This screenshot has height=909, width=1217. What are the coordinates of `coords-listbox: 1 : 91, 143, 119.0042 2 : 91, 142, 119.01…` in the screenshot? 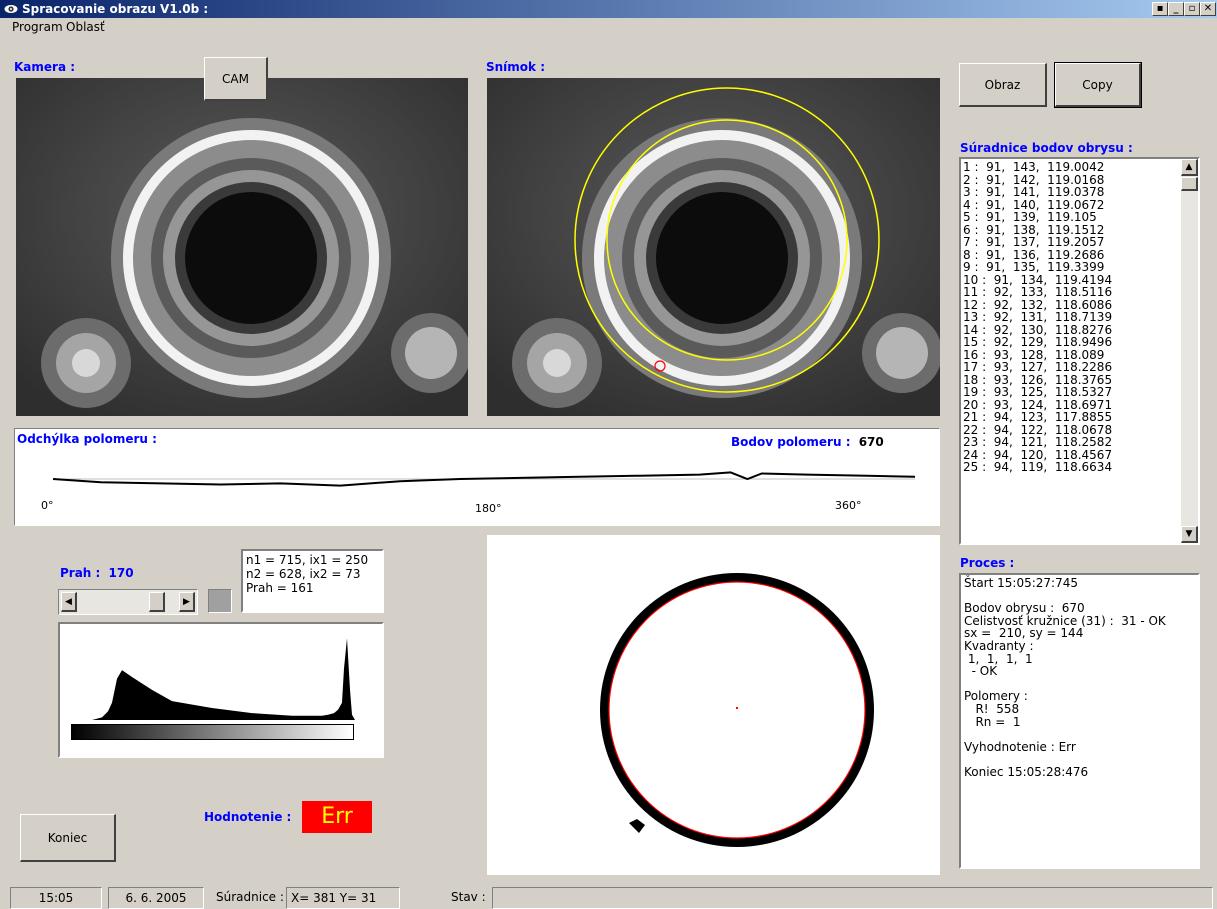 It's located at (1079, 351).